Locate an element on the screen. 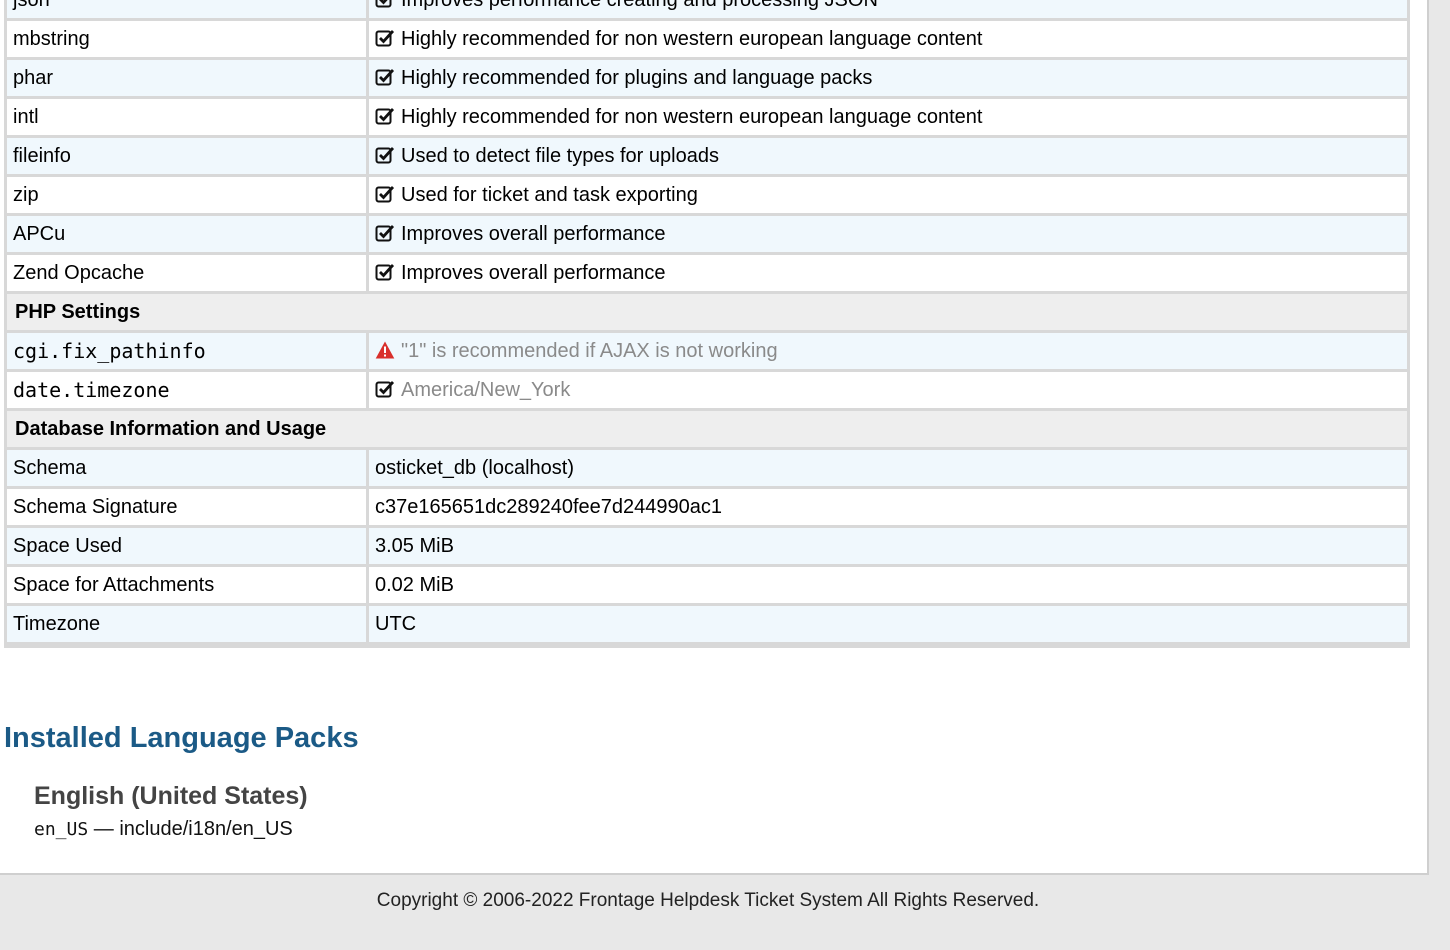  warning-triangle-icon is located at coordinates (385, 350).